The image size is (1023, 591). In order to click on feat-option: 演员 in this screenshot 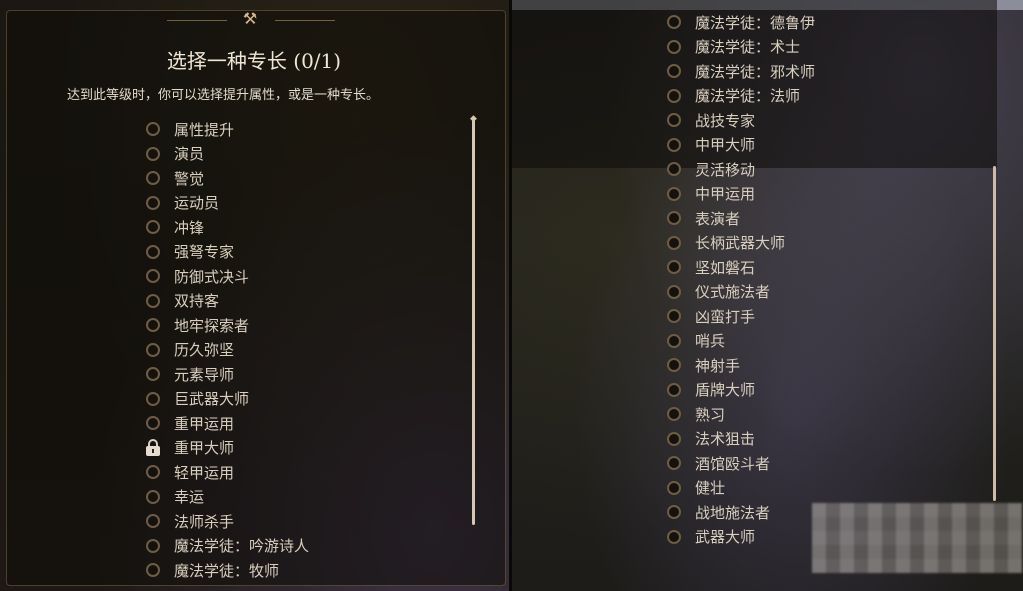, I will do `click(227, 154)`.